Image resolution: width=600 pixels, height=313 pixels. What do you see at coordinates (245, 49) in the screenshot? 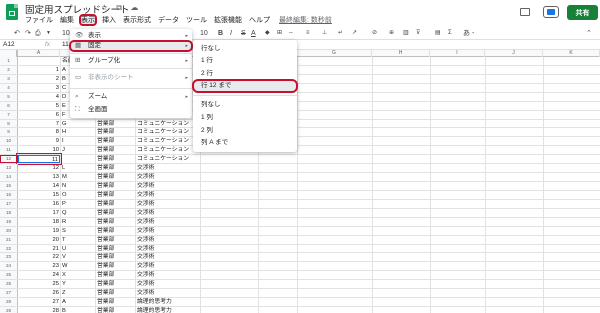
I see `freeze-option-1: 行なし` at bounding box center [245, 49].